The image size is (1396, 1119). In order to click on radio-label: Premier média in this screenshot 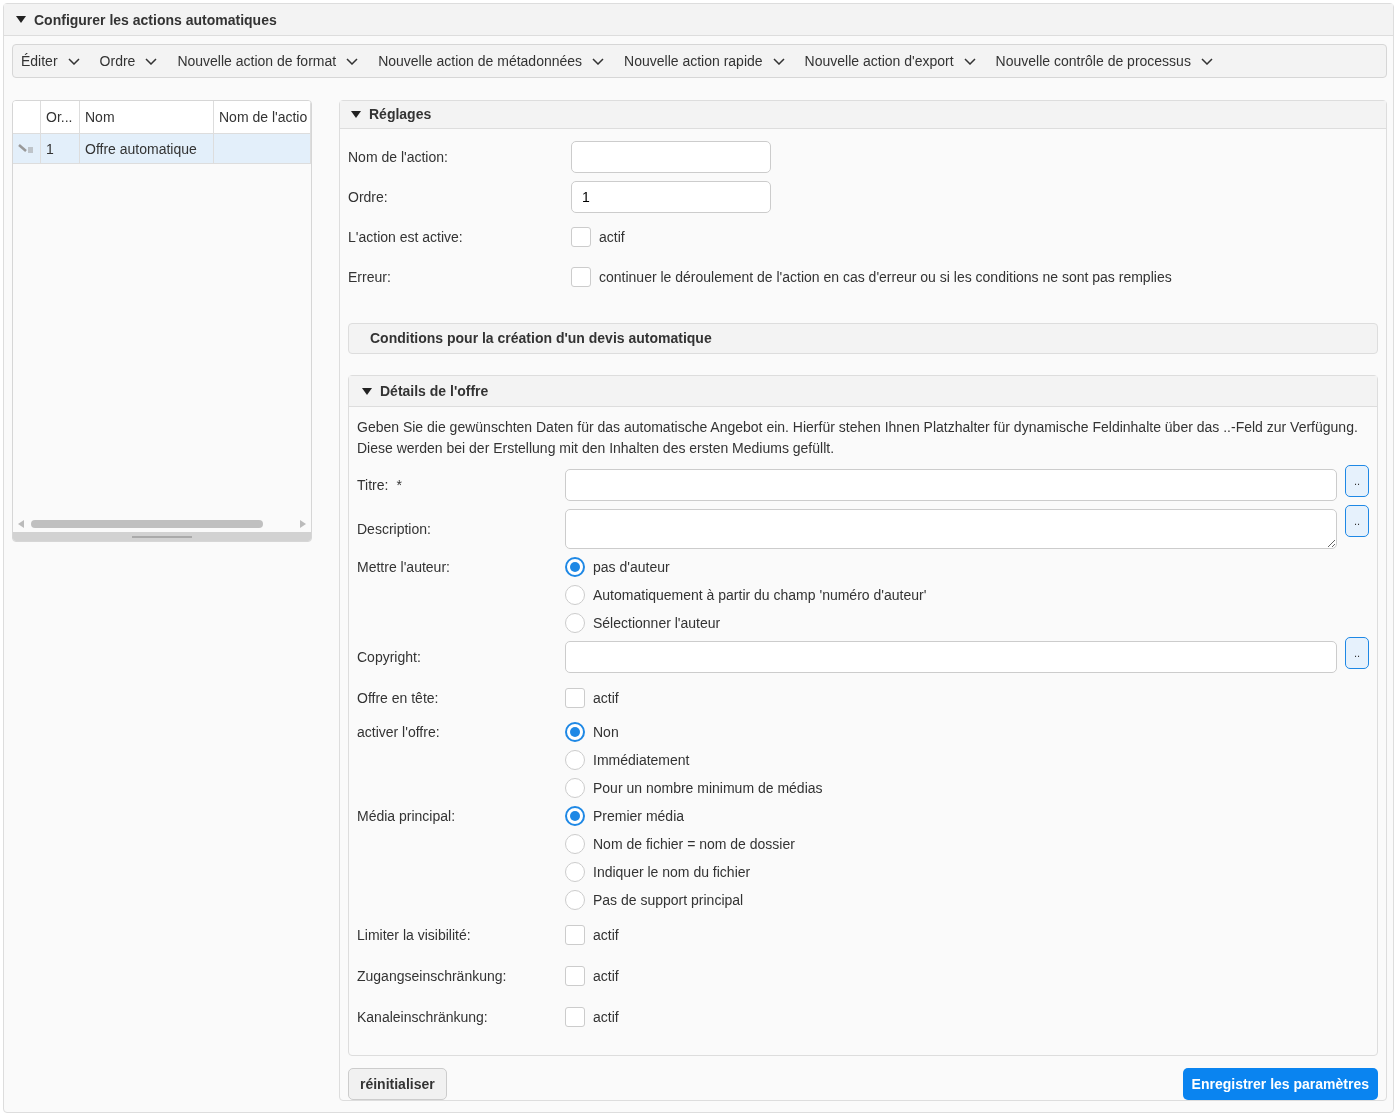, I will do `click(639, 816)`.